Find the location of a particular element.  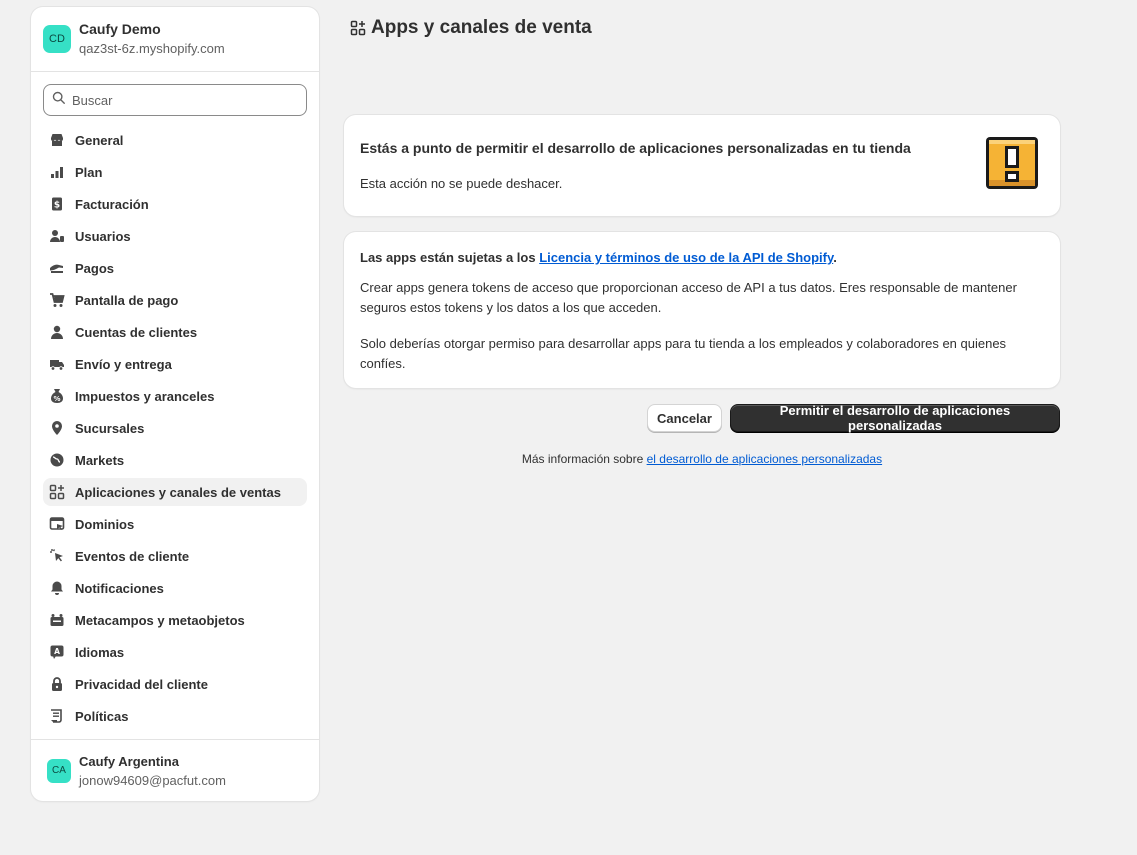

payments-icon is located at coordinates (57, 268).